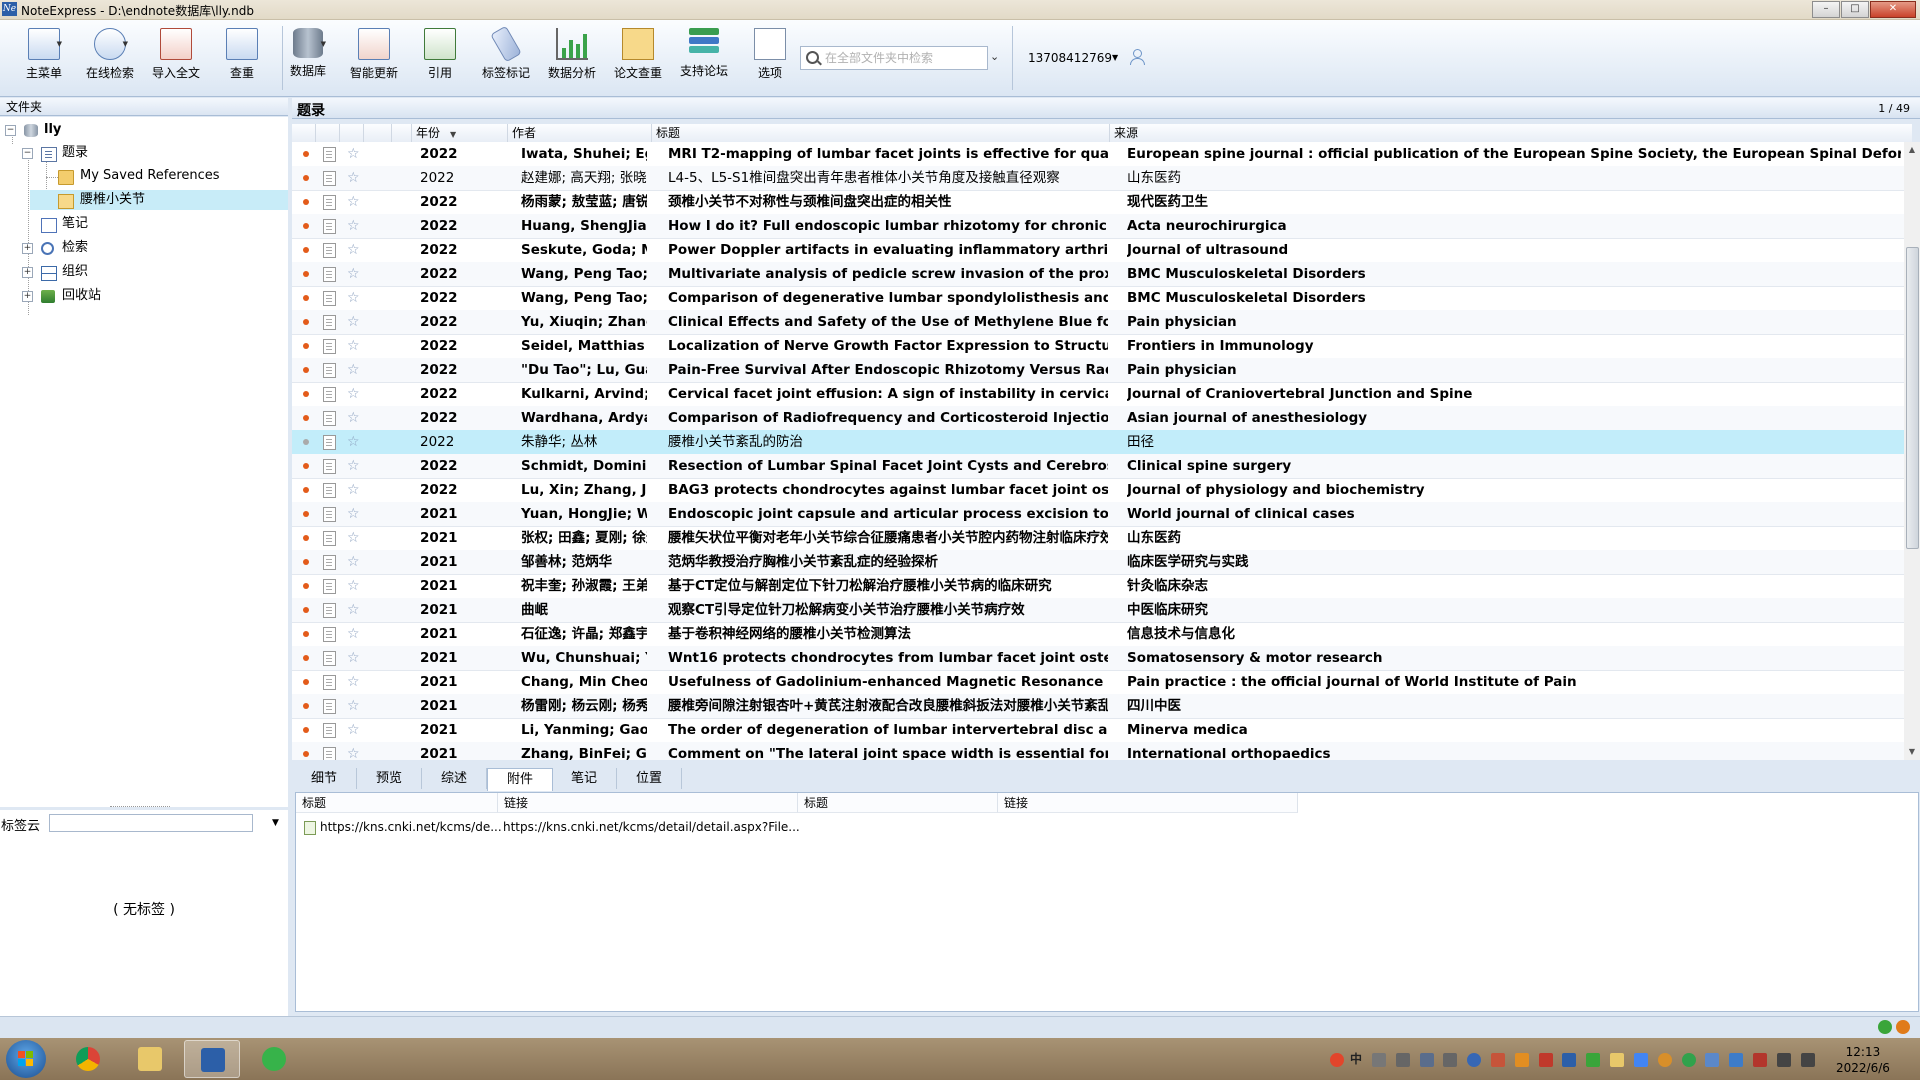 The width and height of the screenshot is (1920, 1080). What do you see at coordinates (352, 133) in the screenshot?
I see `col-star` at bounding box center [352, 133].